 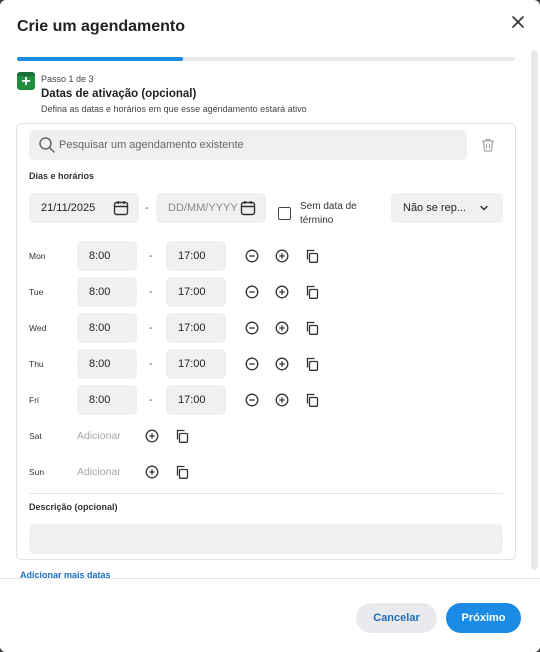 I want to click on next-button: Próximo, so click(x=483, y=618).